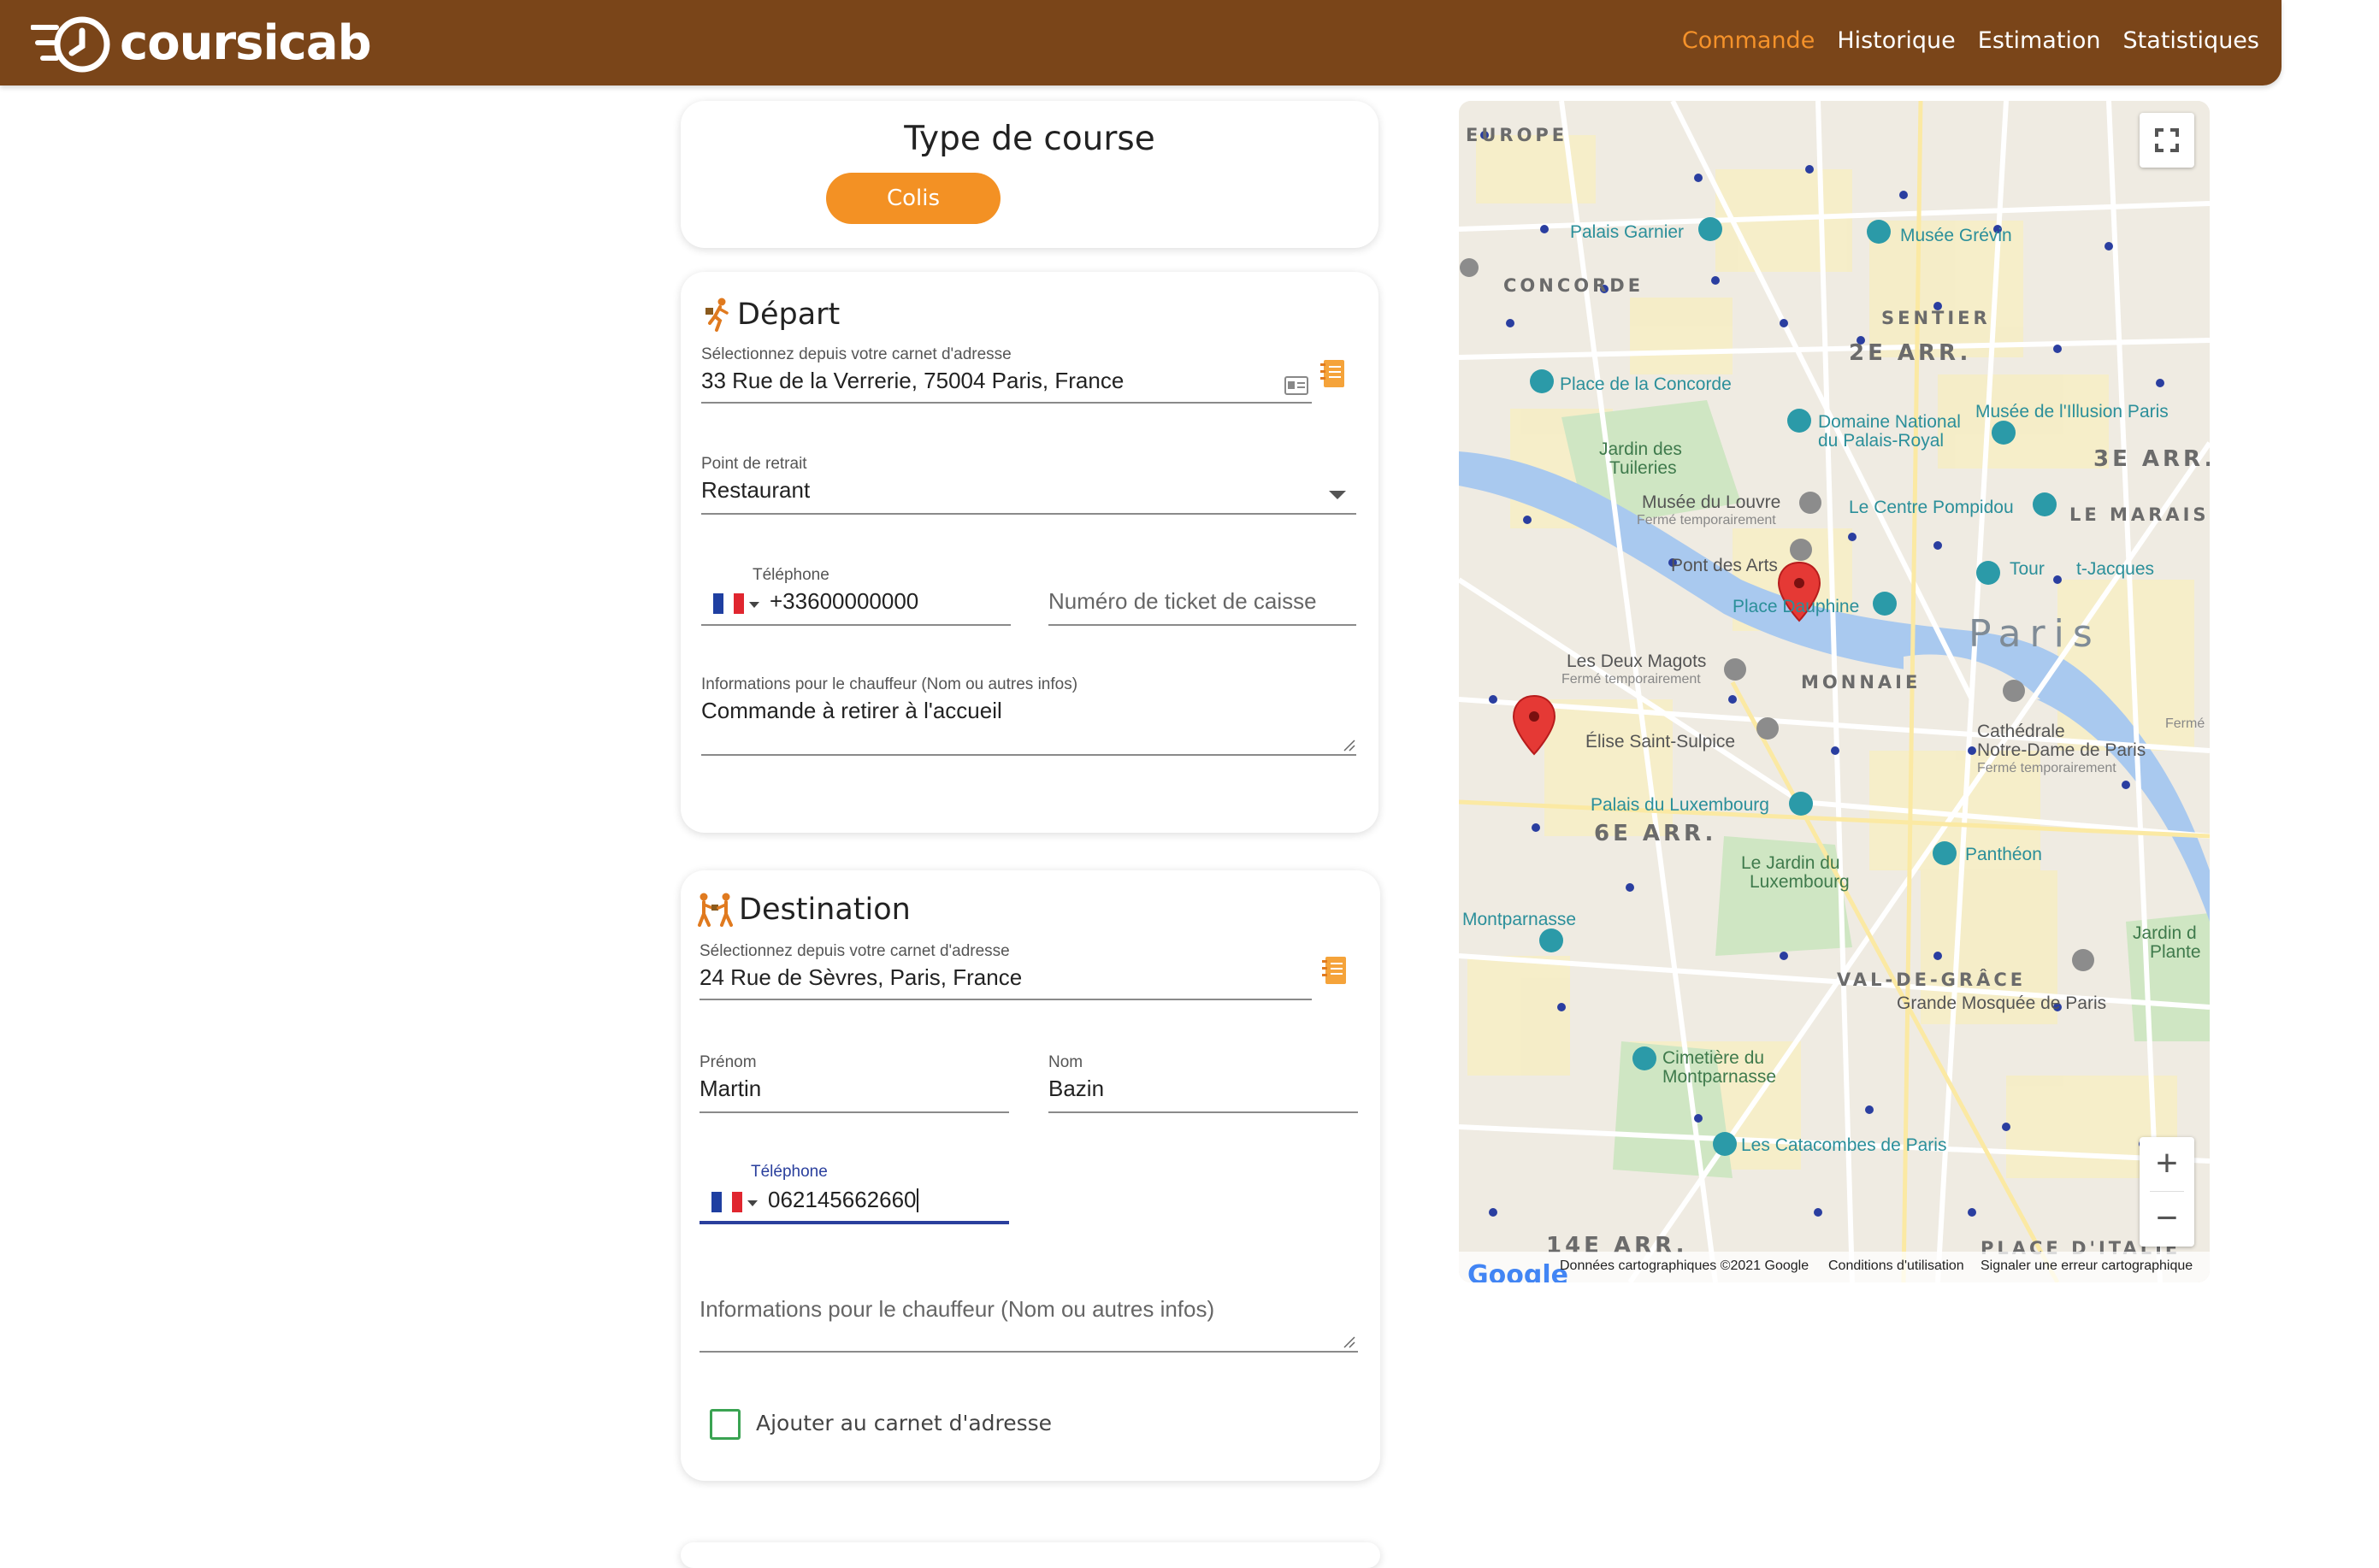 The height and width of the screenshot is (1568, 2379). What do you see at coordinates (2167, 1164) in the screenshot?
I see `zoom-in-button: +` at bounding box center [2167, 1164].